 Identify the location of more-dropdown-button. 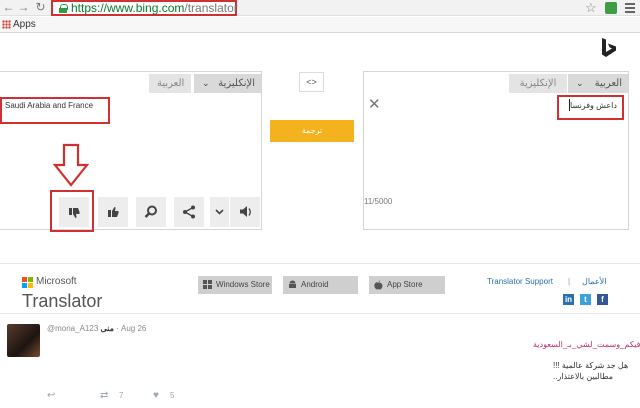
(219, 212).